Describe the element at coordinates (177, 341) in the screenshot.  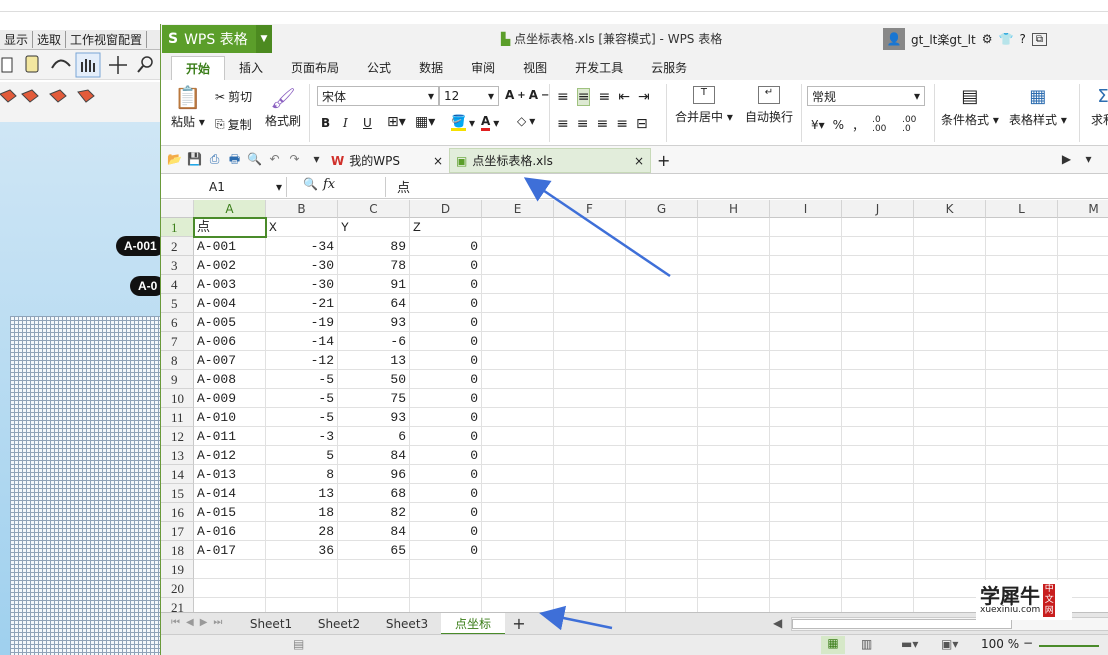
I see `row-header: 7` at that location.